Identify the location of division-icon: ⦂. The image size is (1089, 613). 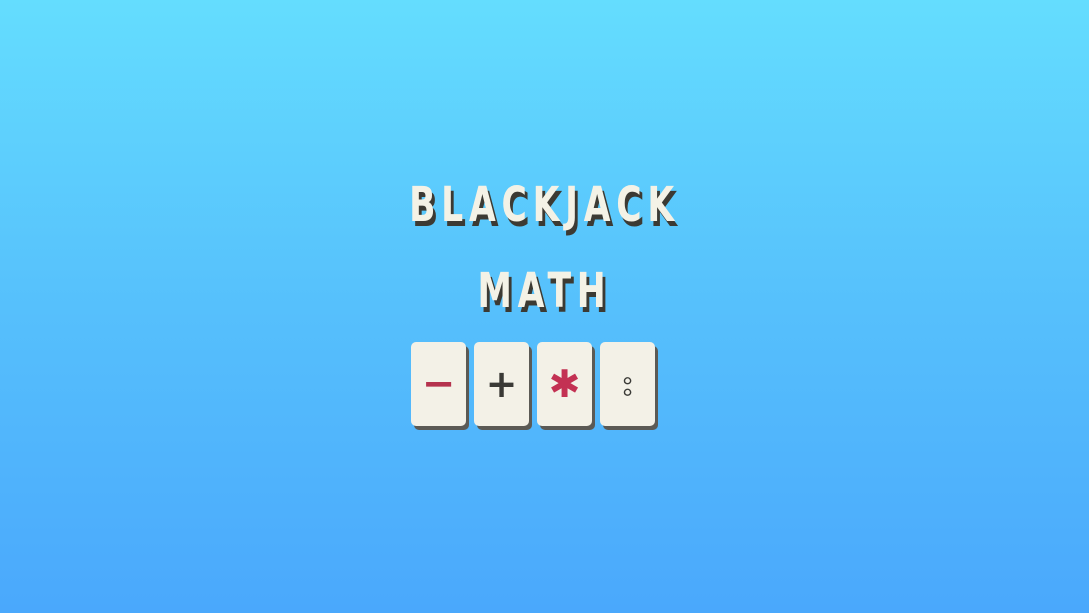
(627, 384).